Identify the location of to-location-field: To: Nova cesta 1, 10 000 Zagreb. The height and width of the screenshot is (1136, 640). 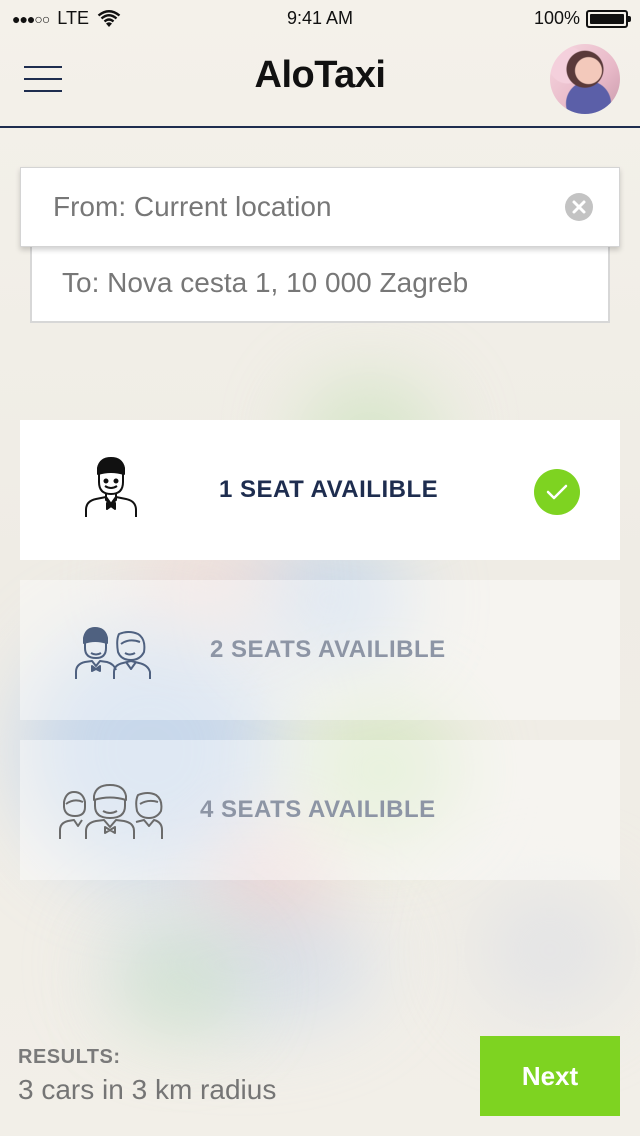
(320, 284).